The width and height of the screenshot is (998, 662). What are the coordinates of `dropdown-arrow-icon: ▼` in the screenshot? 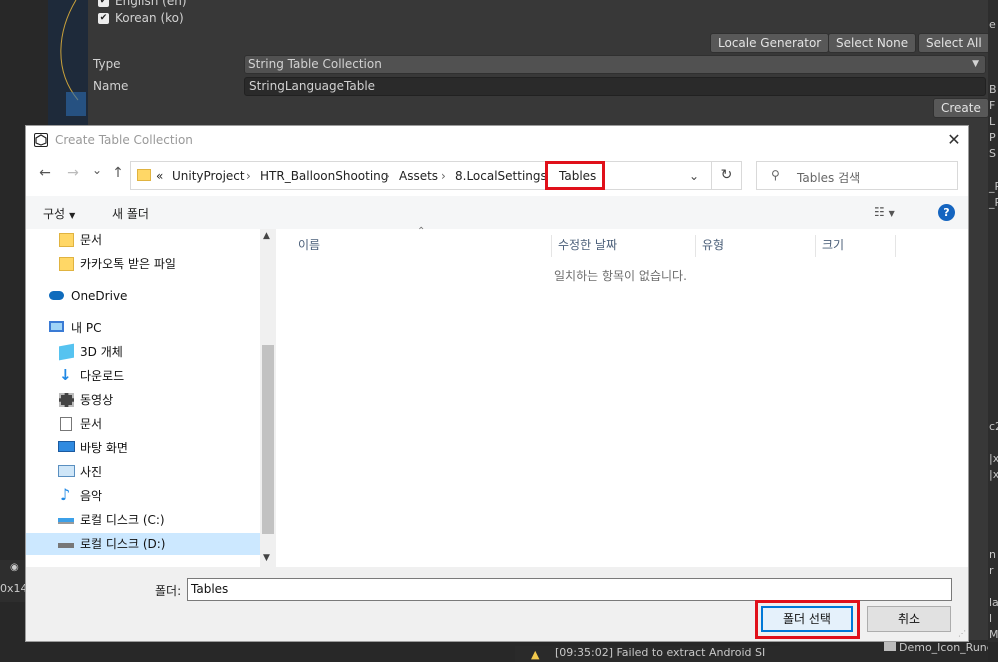 It's located at (72, 215).